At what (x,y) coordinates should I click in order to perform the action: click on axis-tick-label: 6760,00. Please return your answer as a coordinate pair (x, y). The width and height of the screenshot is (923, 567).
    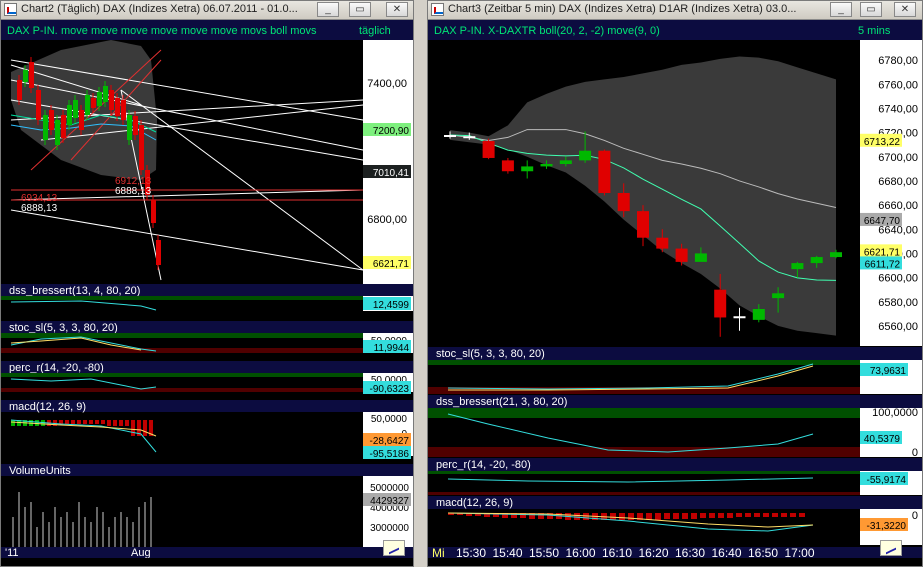
    Looking at the image, I should click on (898, 85).